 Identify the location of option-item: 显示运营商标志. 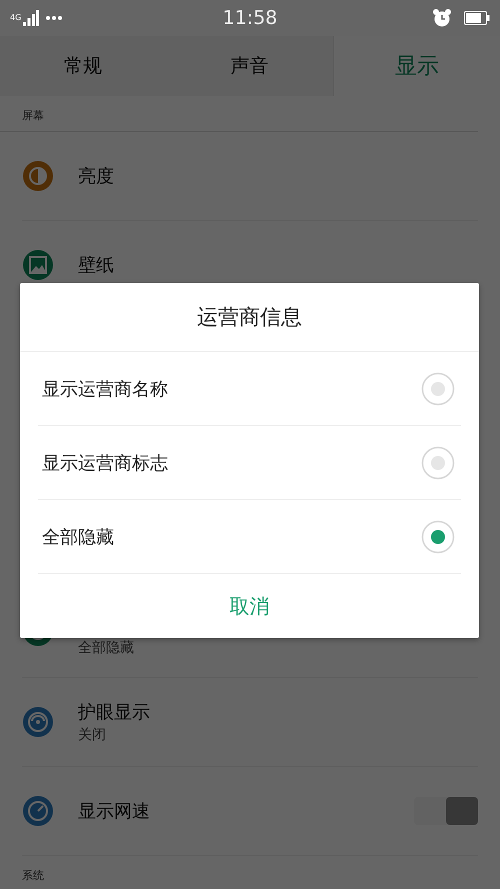
(249, 463).